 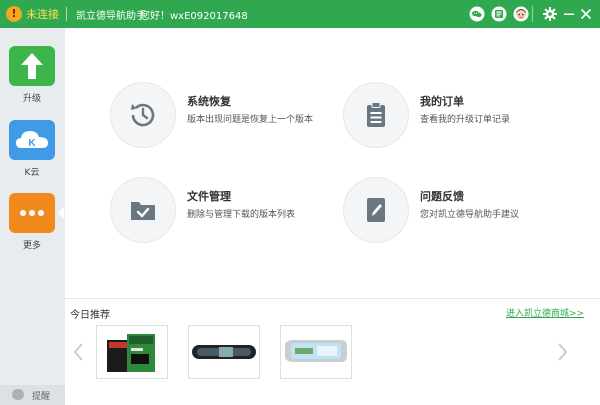 What do you see at coordinates (470, 215) in the screenshot?
I see `feature-desc: 您对凯立德导航助手建议` at bounding box center [470, 215].